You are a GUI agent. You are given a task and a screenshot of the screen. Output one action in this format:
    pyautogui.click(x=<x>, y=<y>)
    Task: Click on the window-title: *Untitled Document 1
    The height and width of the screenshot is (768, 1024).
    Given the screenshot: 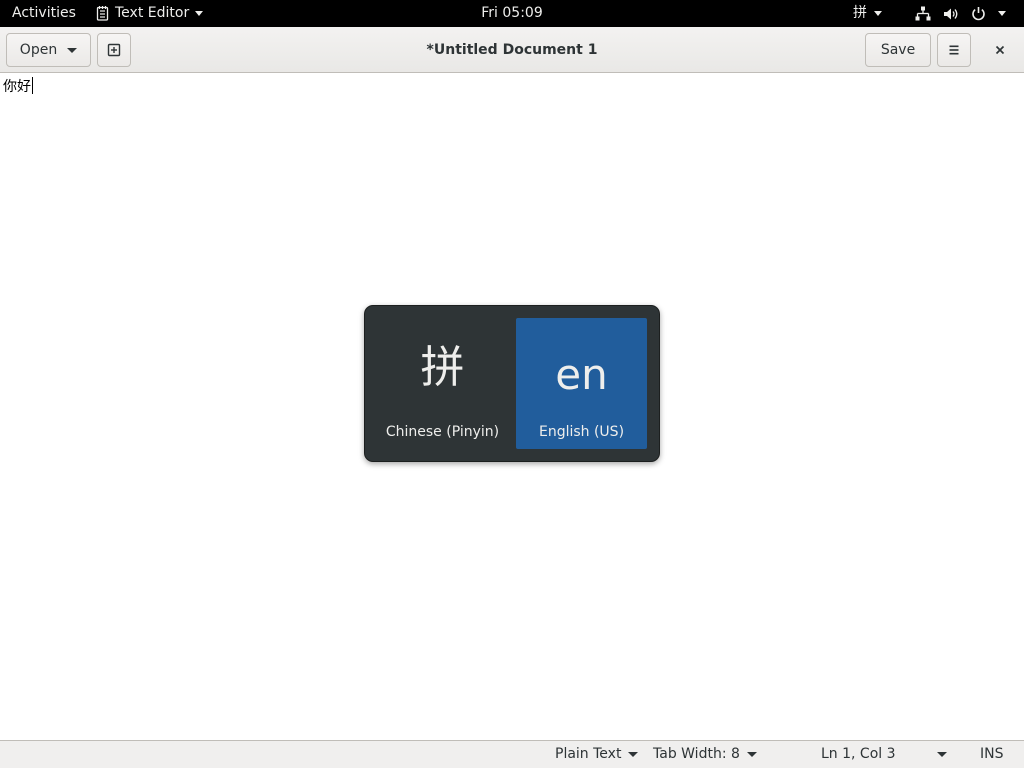 What is the action you would take?
    pyautogui.click(x=512, y=50)
    